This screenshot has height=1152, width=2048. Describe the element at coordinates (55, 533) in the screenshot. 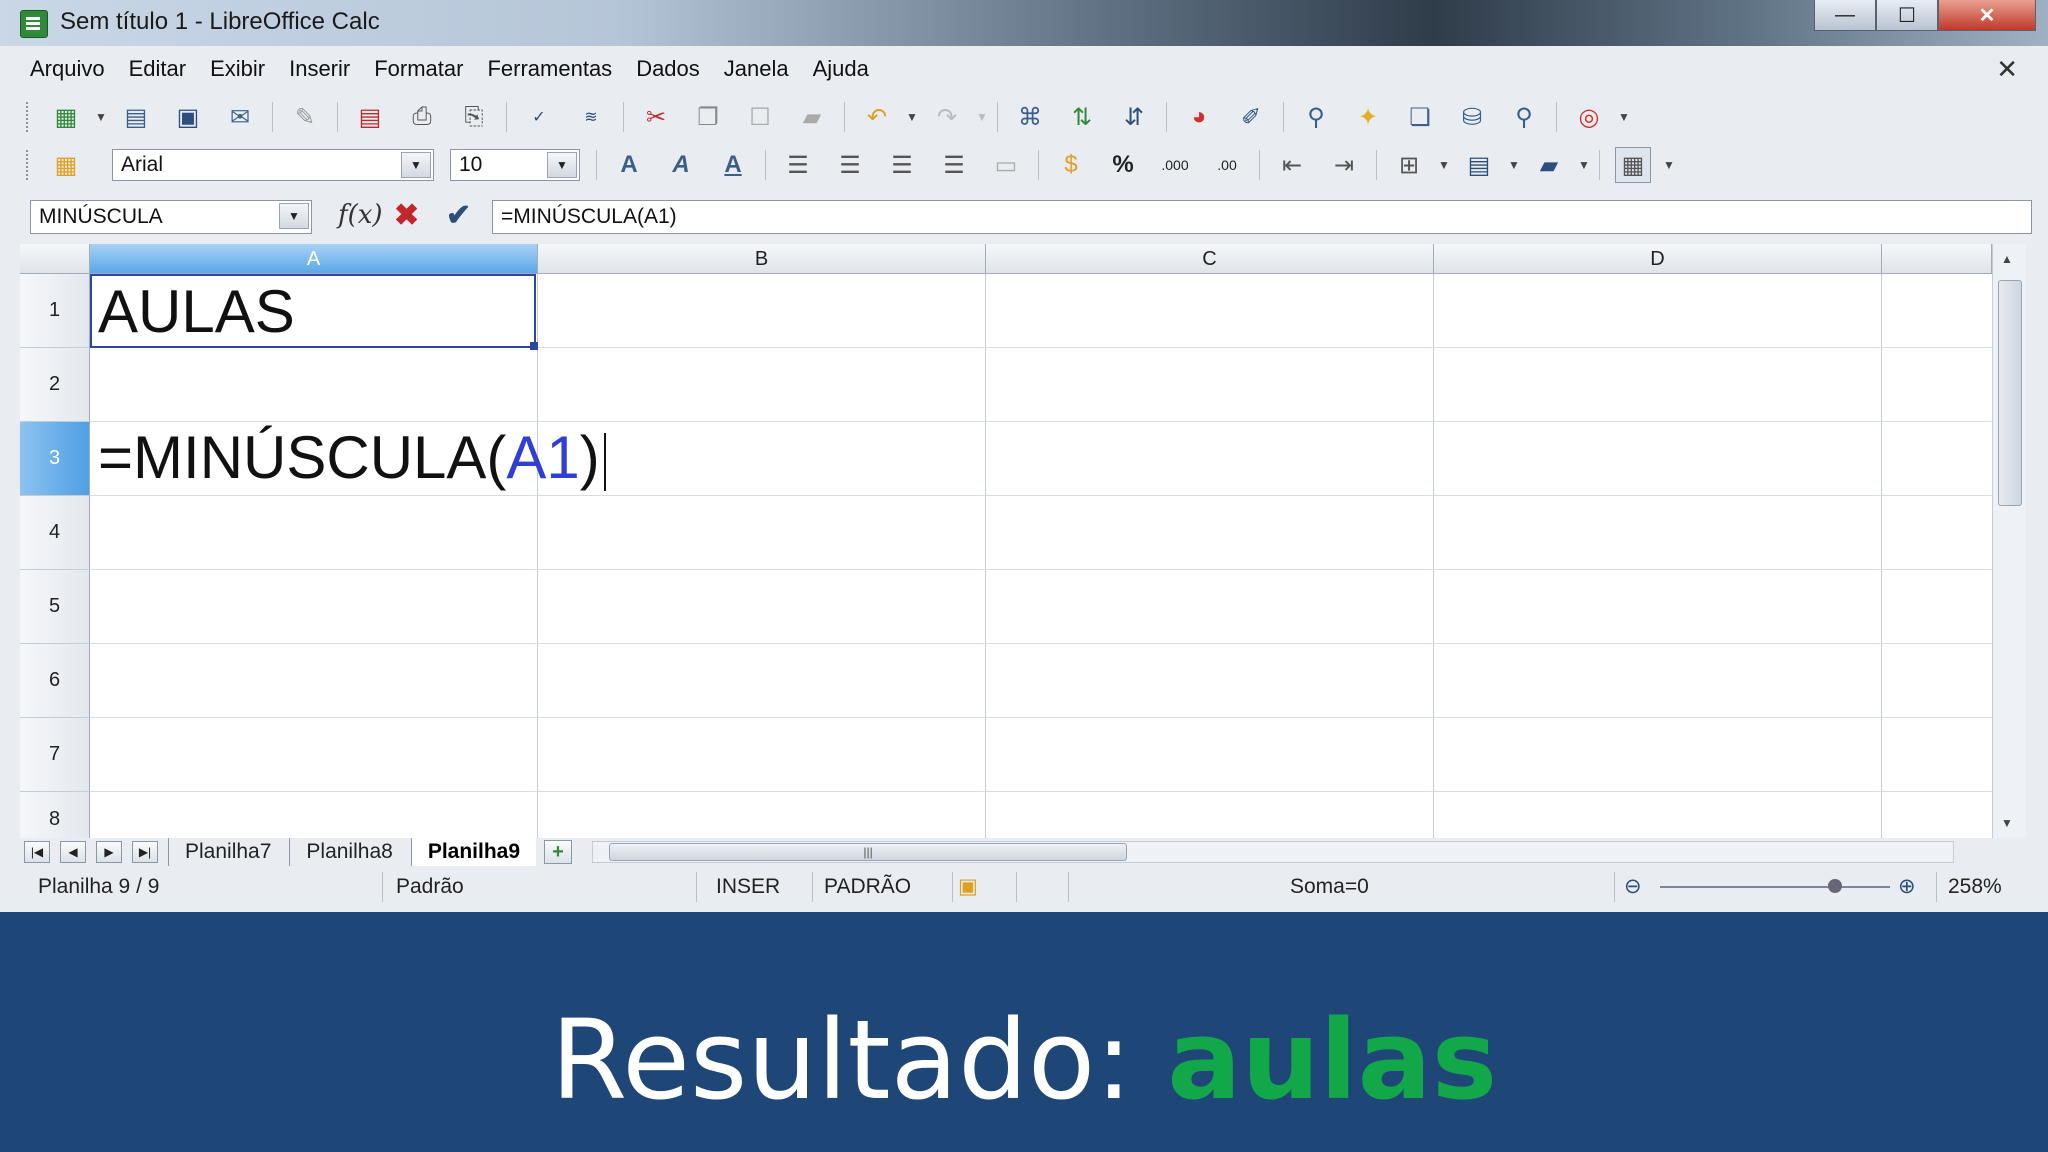

I see `row-header-4: 4` at that location.